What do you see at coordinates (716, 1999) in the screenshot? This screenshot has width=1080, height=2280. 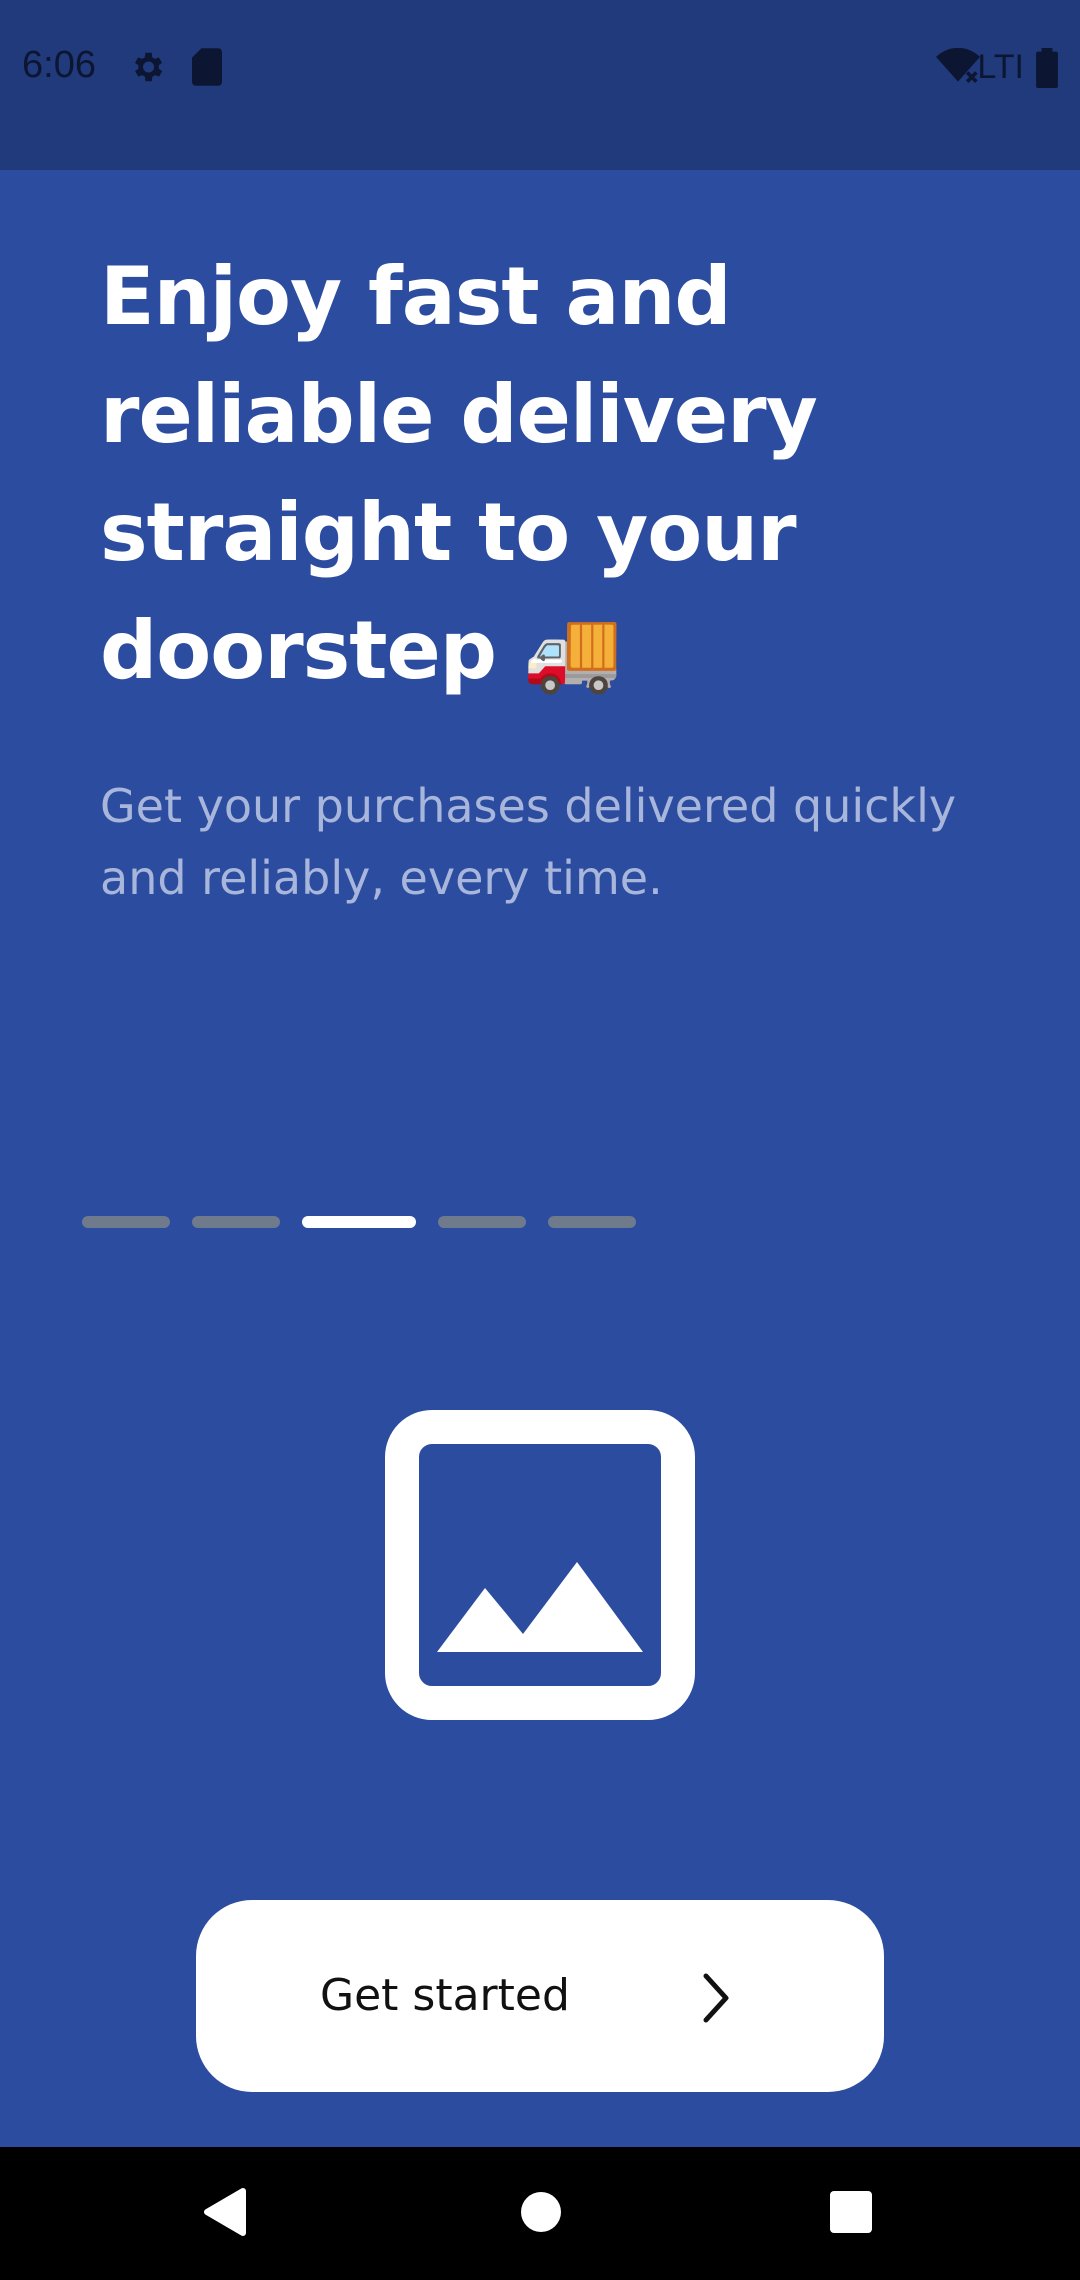 I see `chevron-right-icon` at bounding box center [716, 1999].